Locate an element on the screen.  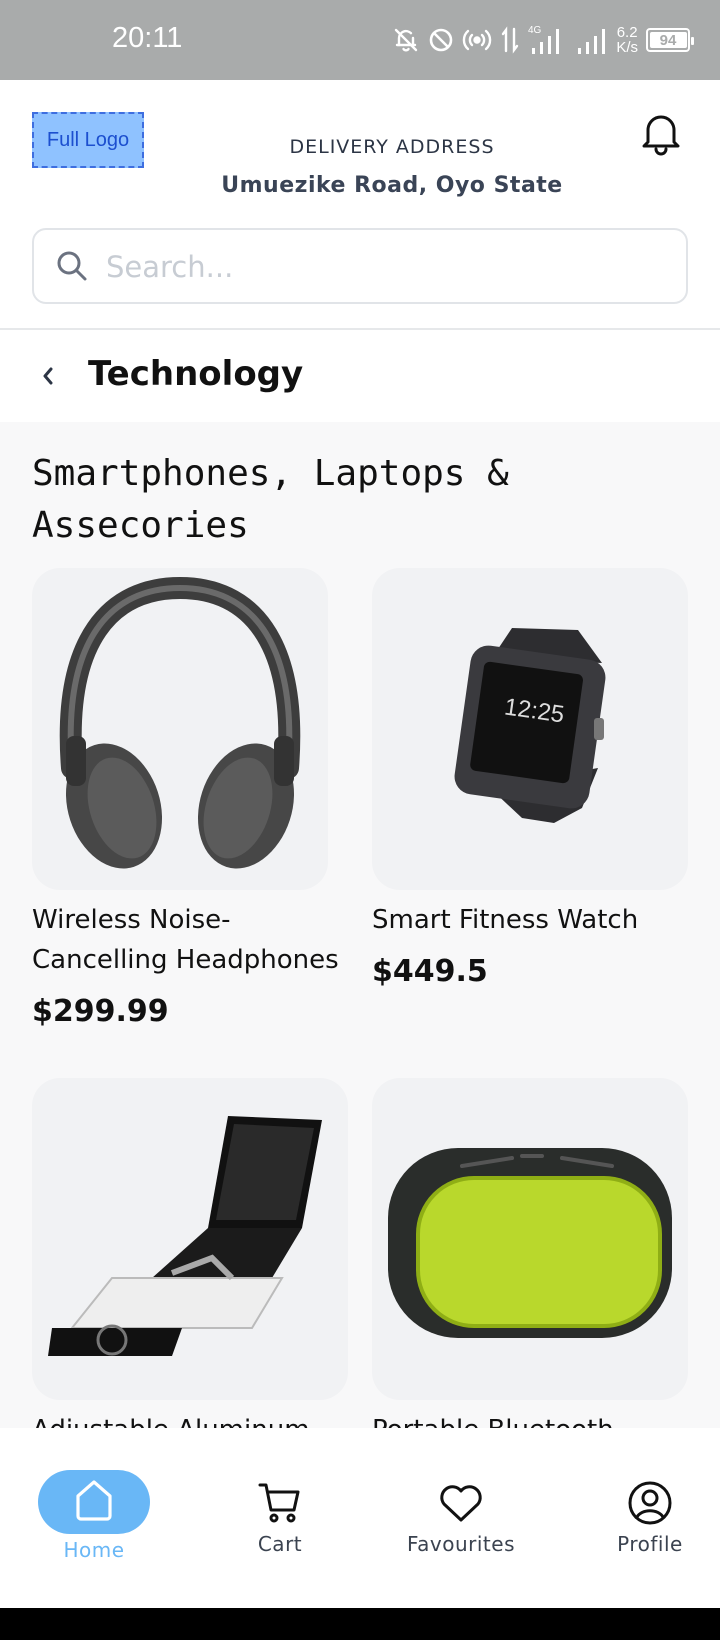
cart-icon is located at coordinates (280, 1505).